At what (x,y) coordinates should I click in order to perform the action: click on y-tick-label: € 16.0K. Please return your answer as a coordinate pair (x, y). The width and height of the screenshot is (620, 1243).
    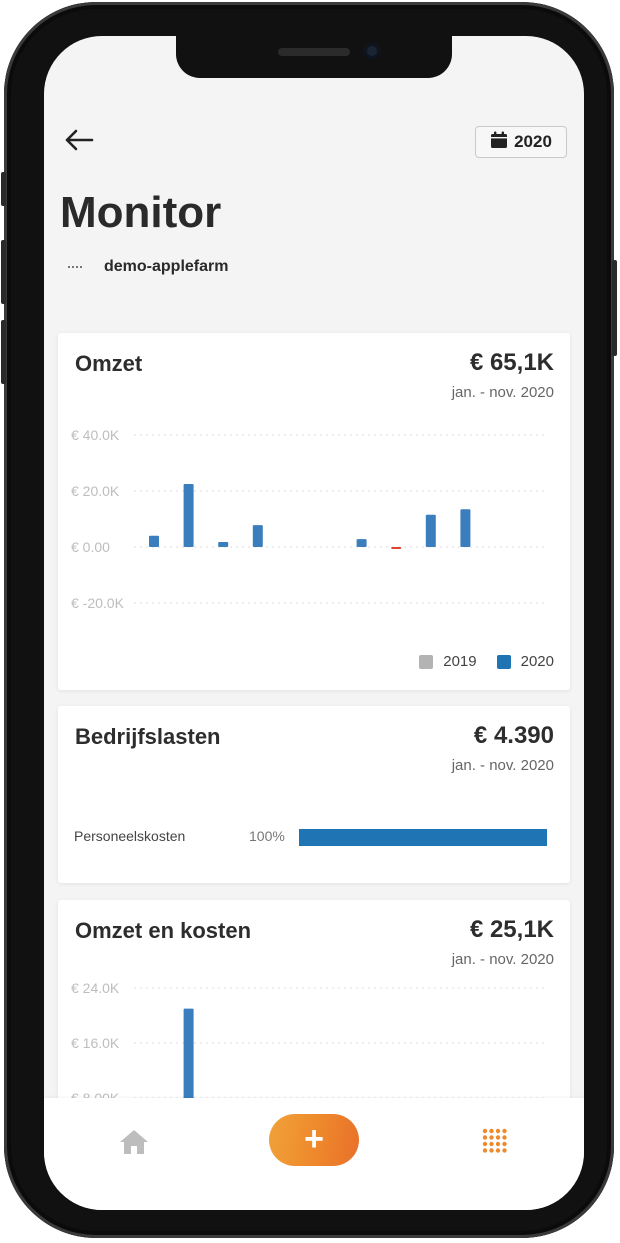
    Looking at the image, I should click on (95, 1043).